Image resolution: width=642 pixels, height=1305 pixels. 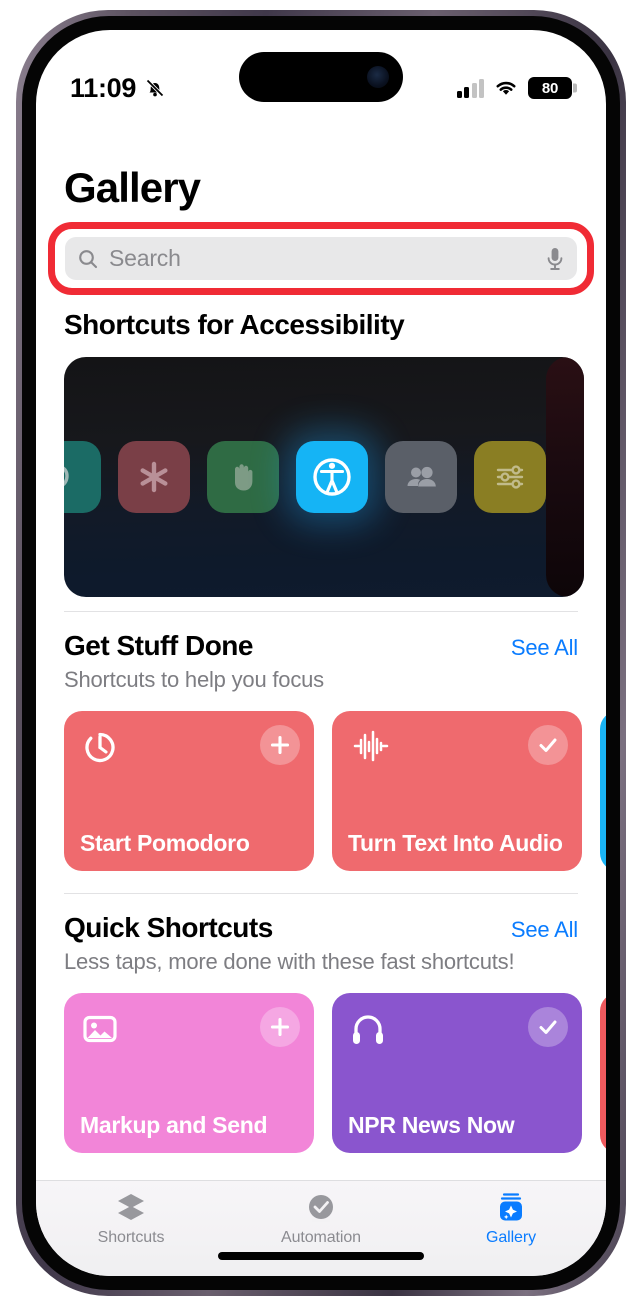 I want to click on wifi-icon, so click(x=506, y=88).